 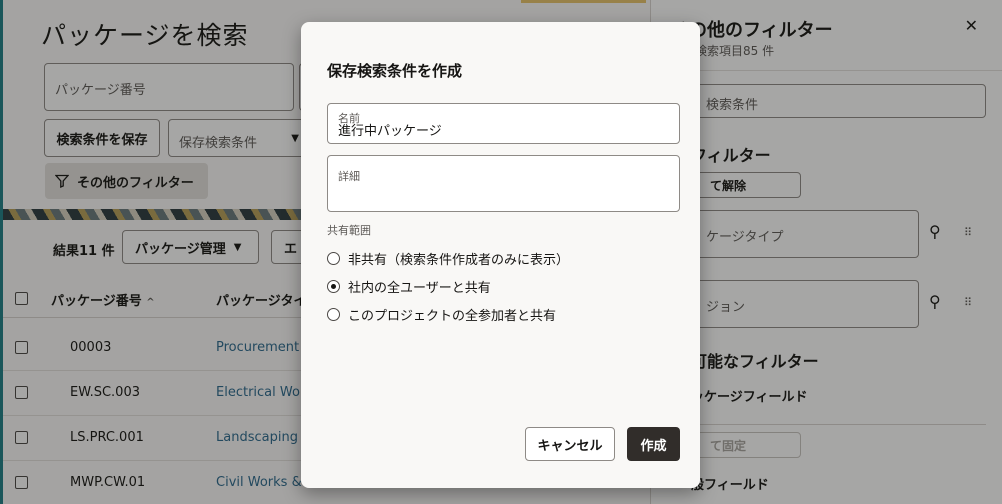 What do you see at coordinates (570, 444) in the screenshot?
I see `cancel-button: キャンセル` at bounding box center [570, 444].